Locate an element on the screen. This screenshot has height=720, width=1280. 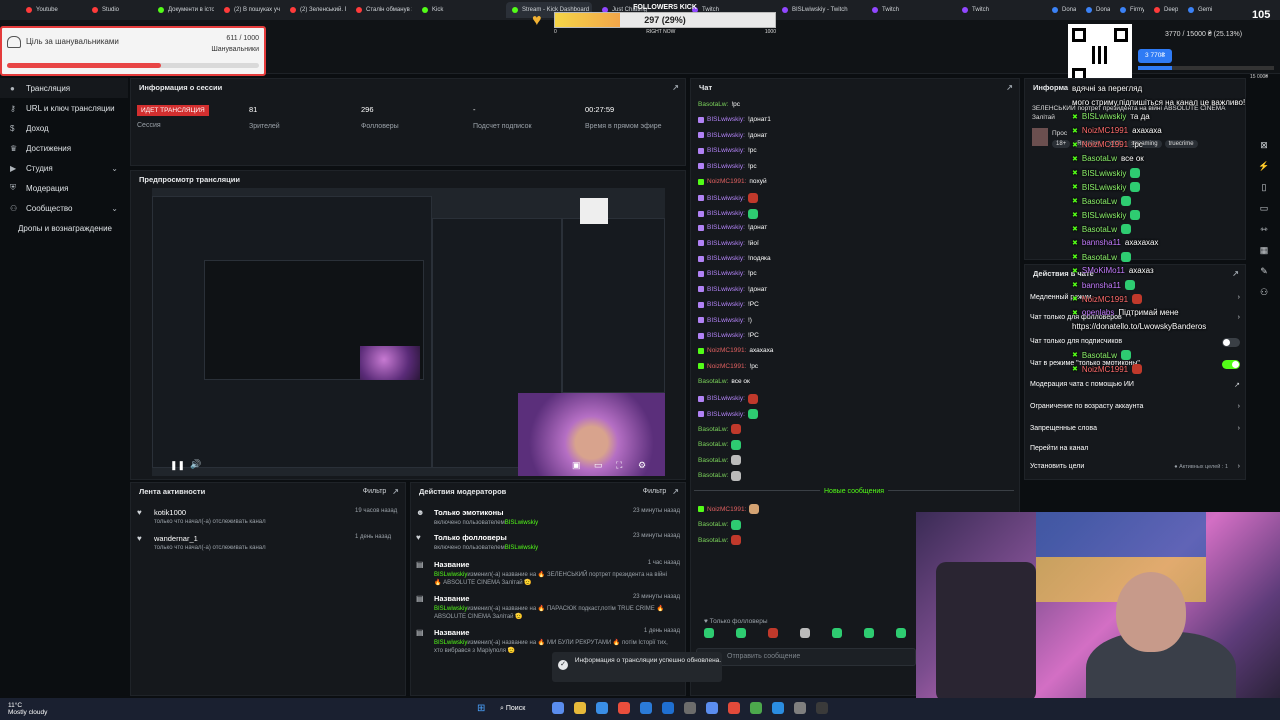
settings-icon: ⚙ is located at coordinates (642, 465).